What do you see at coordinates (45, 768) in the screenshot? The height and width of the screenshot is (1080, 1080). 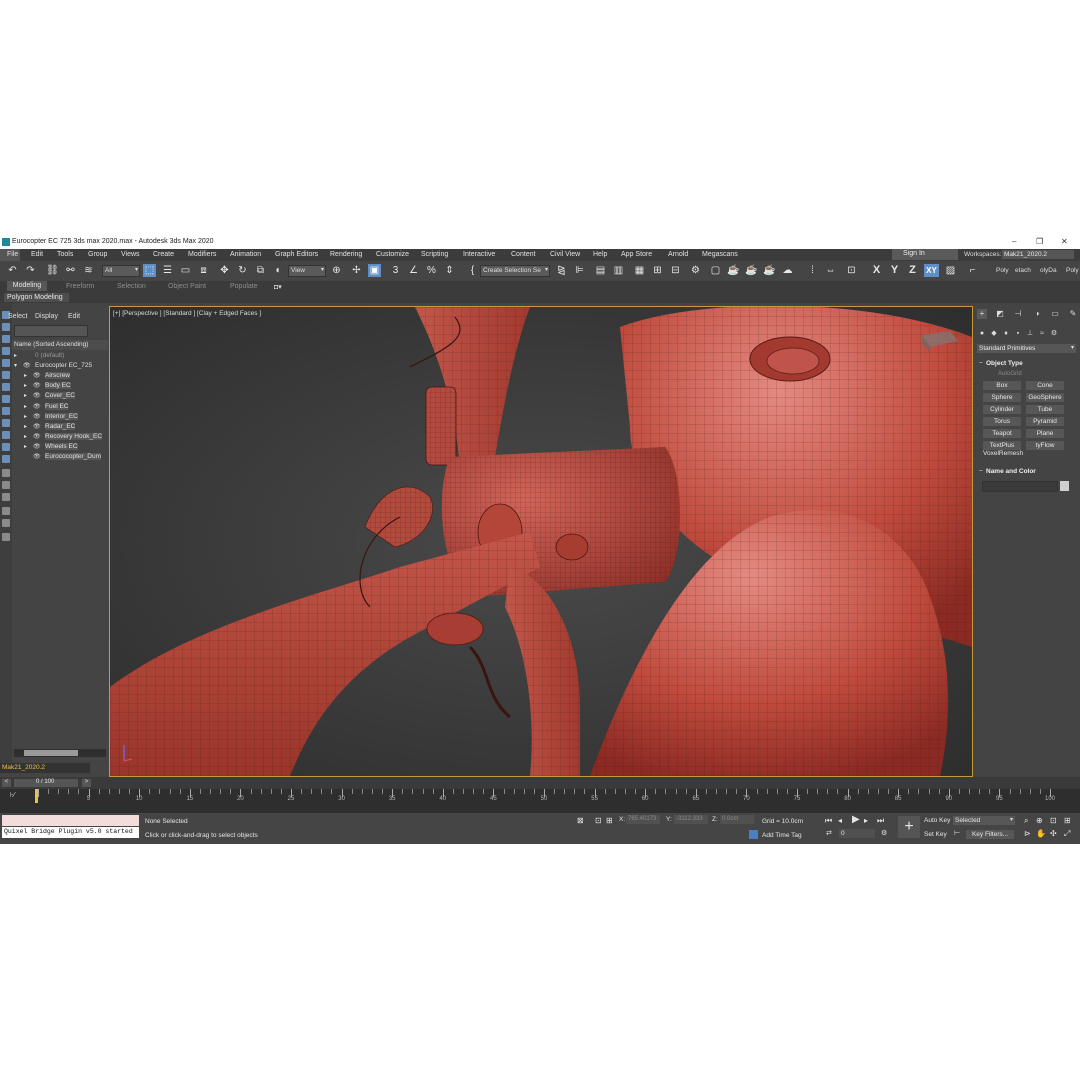 I see `current-layer-dropdown: Mak21_2020.2` at bounding box center [45, 768].